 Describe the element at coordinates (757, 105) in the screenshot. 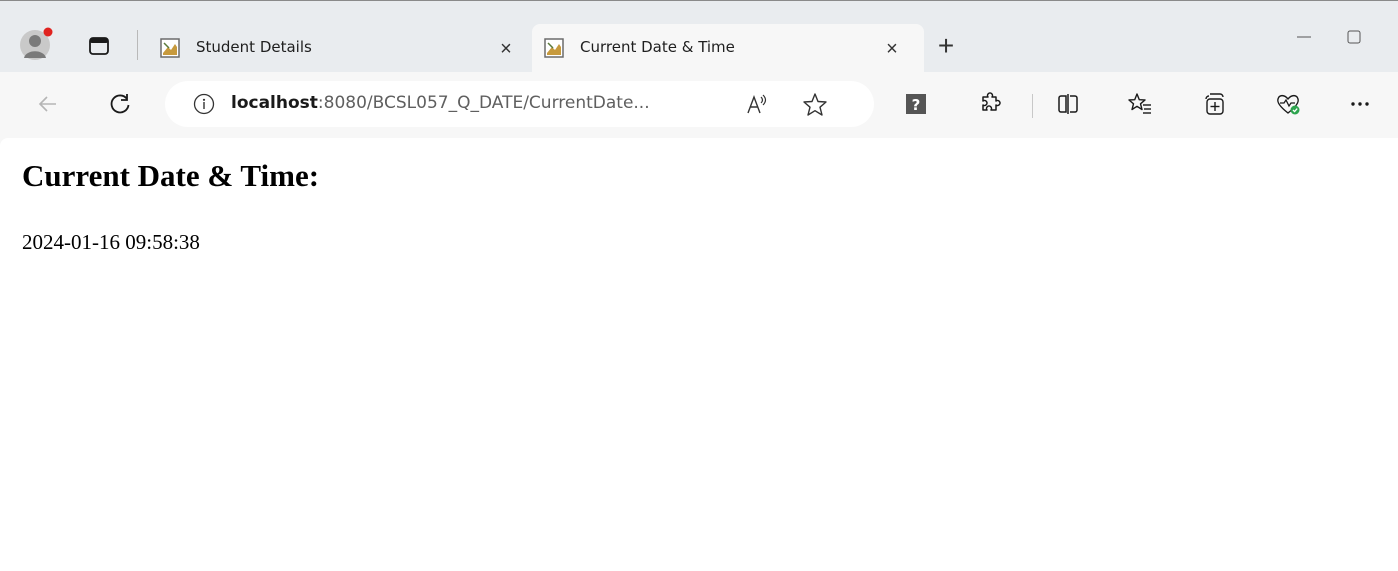

I see `read-aloud-icon` at that location.